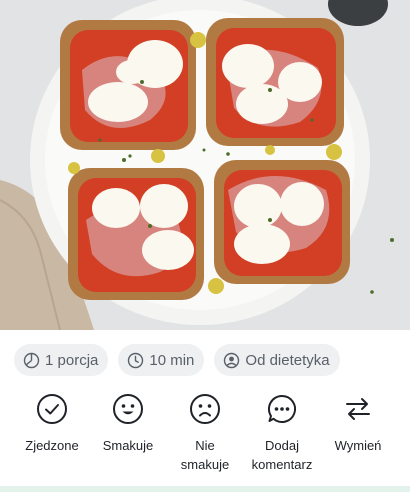  I want to click on eaten-button: Zjedzone, so click(52, 423).